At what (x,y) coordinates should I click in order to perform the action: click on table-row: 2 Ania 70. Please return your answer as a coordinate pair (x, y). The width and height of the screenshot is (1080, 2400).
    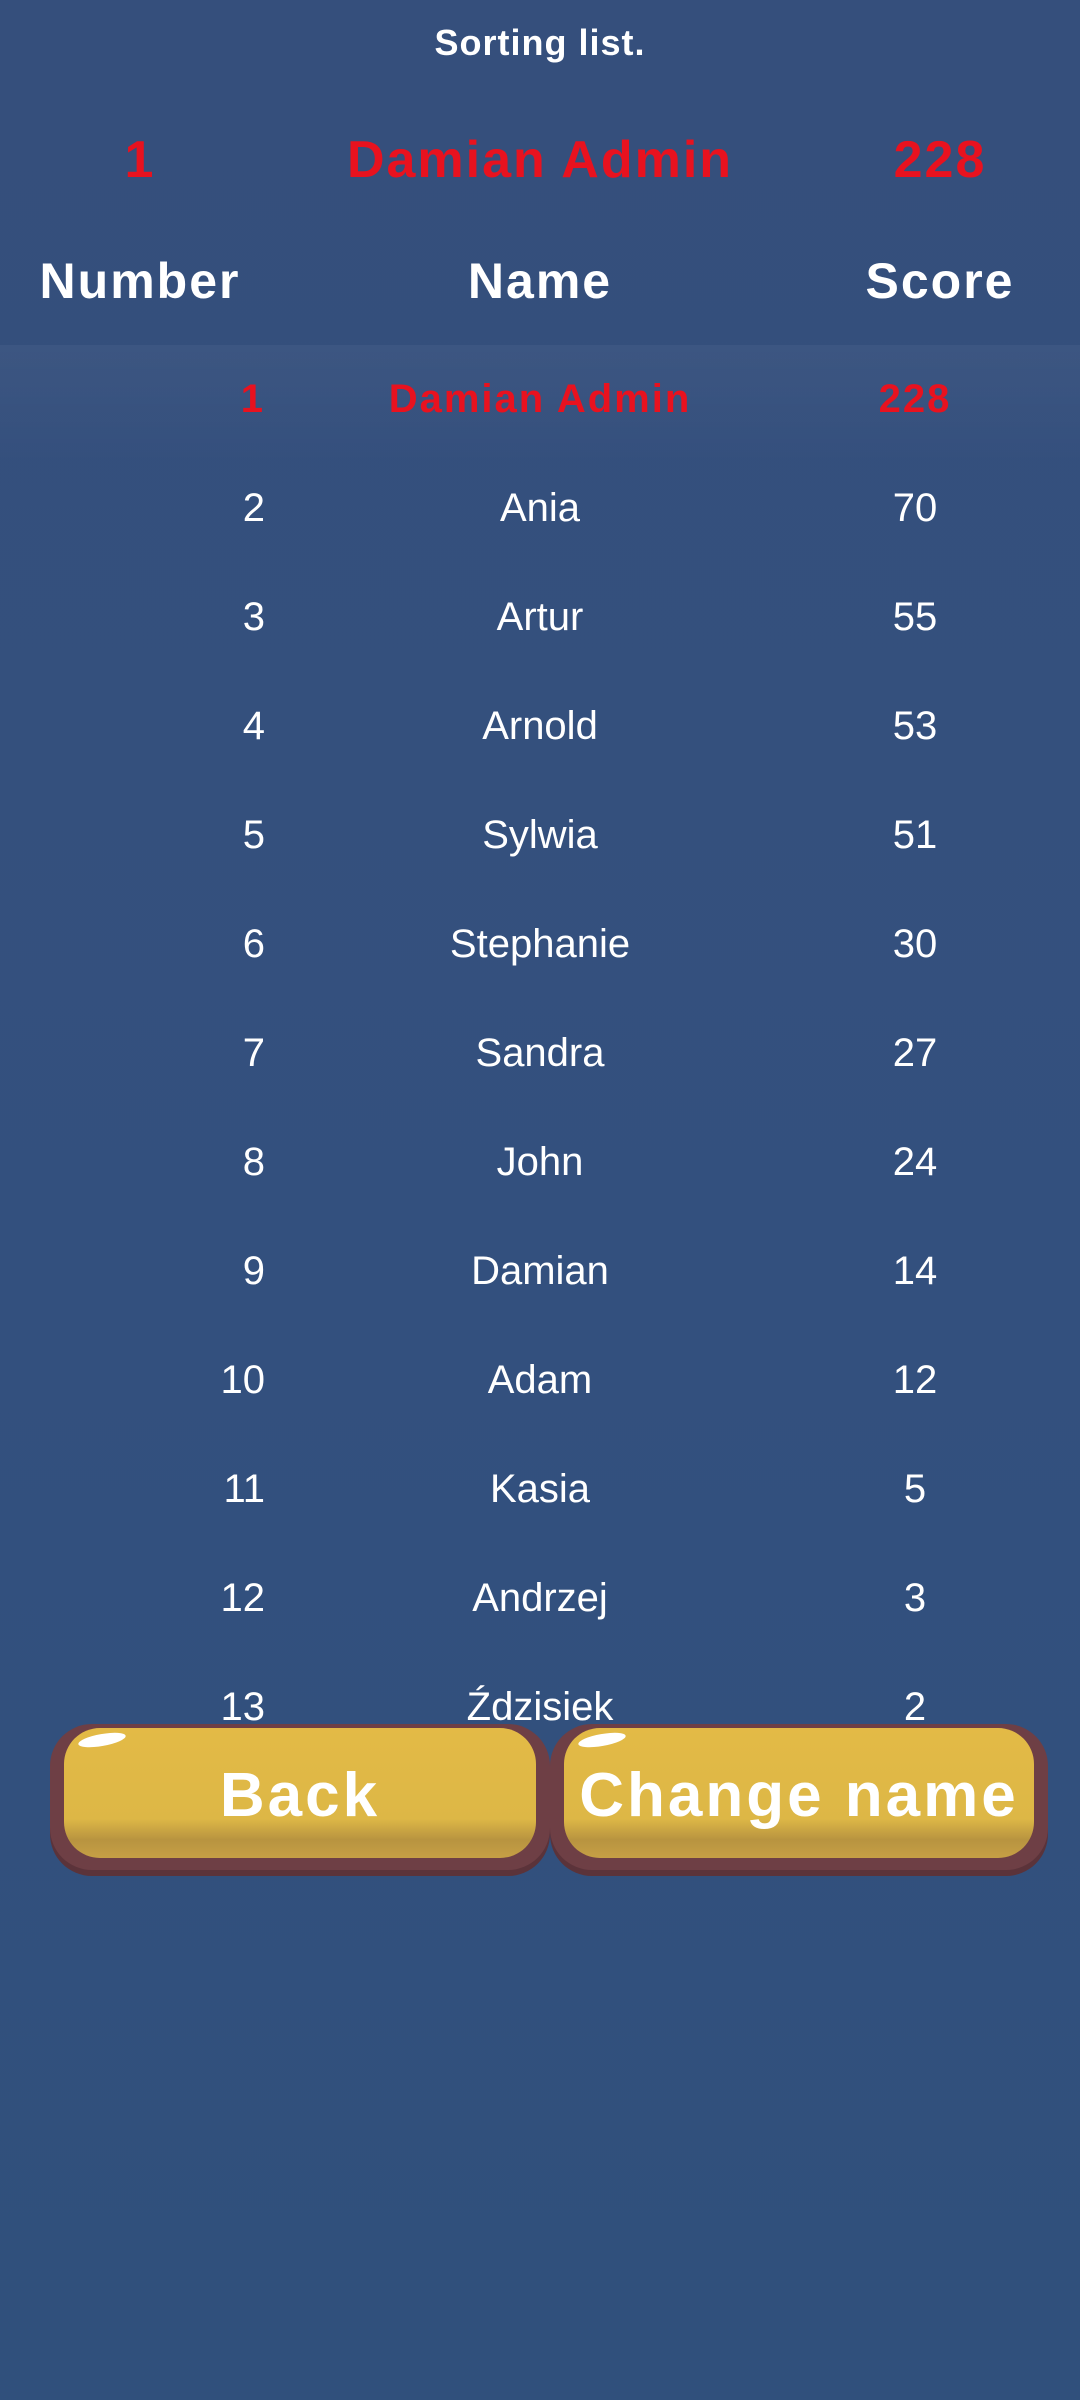
    Looking at the image, I should click on (540, 516).